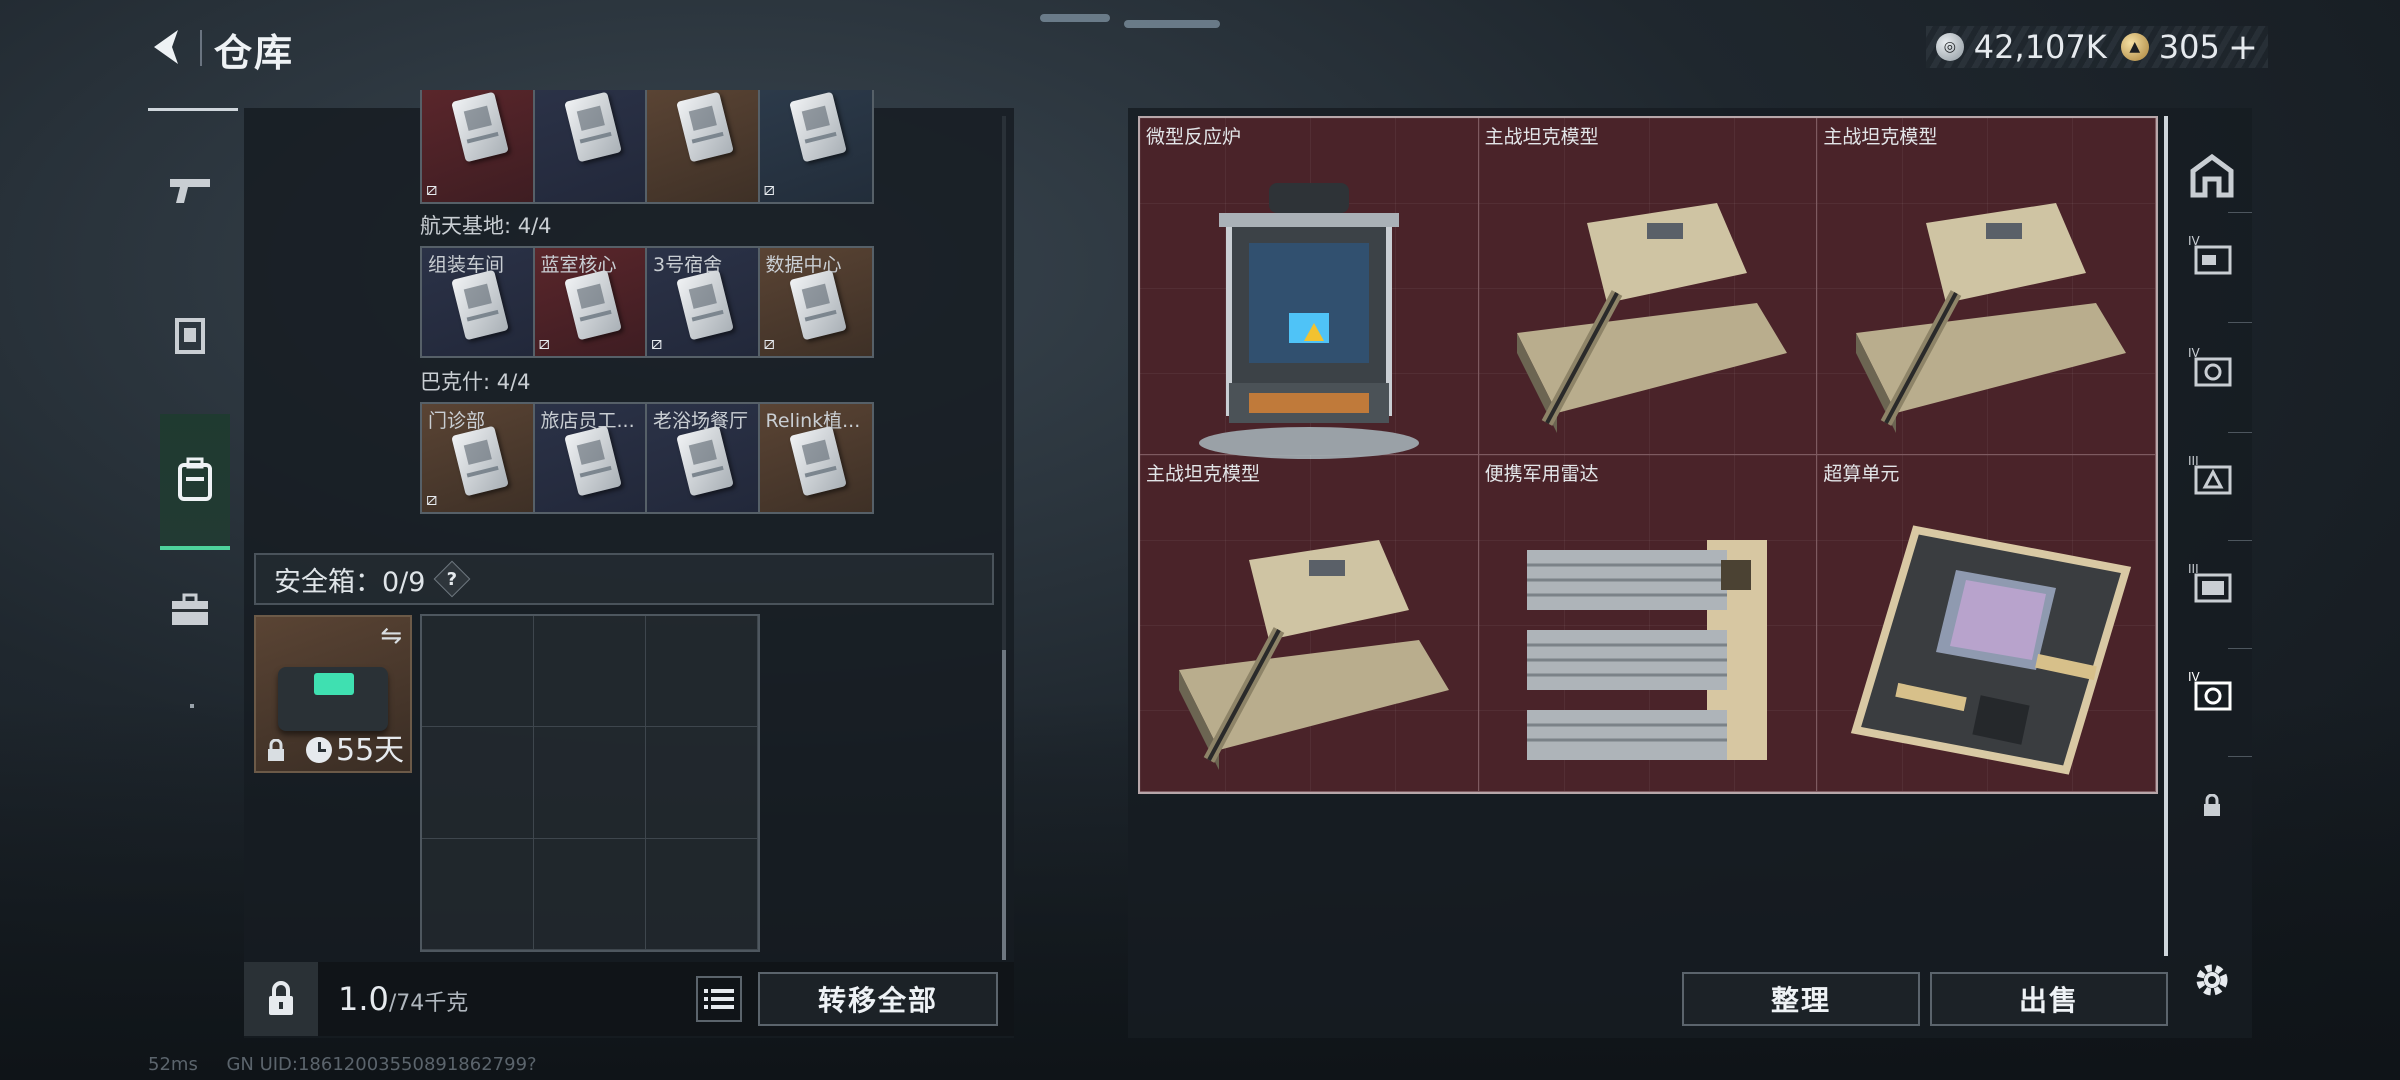 Image resolution: width=2400 pixels, height=1080 pixels. What do you see at coordinates (1308, 320) in the screenshot?
I see `reactor-icon` at bounding box center [1308, 320].